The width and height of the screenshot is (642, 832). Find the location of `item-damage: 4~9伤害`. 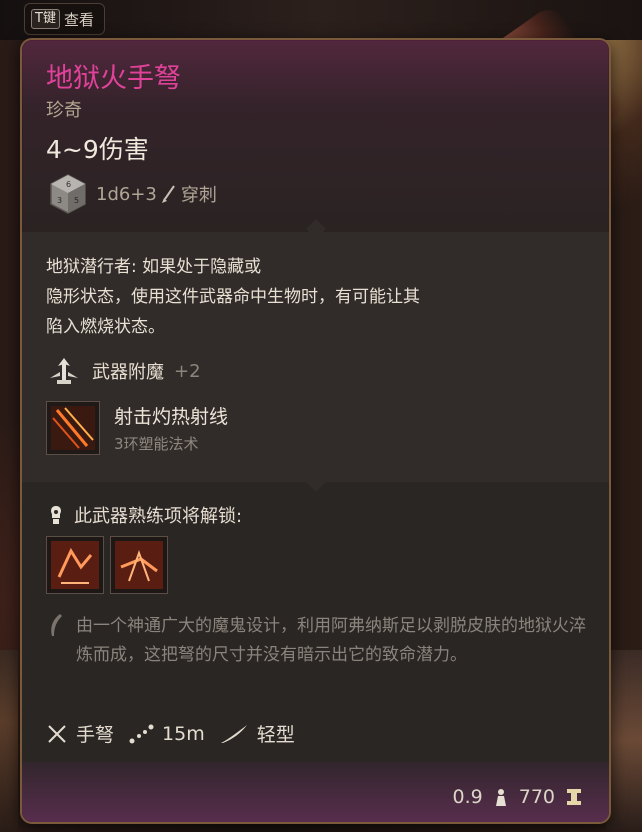

item-damage: 4~9伤害 is located at coordinates (97, 149).